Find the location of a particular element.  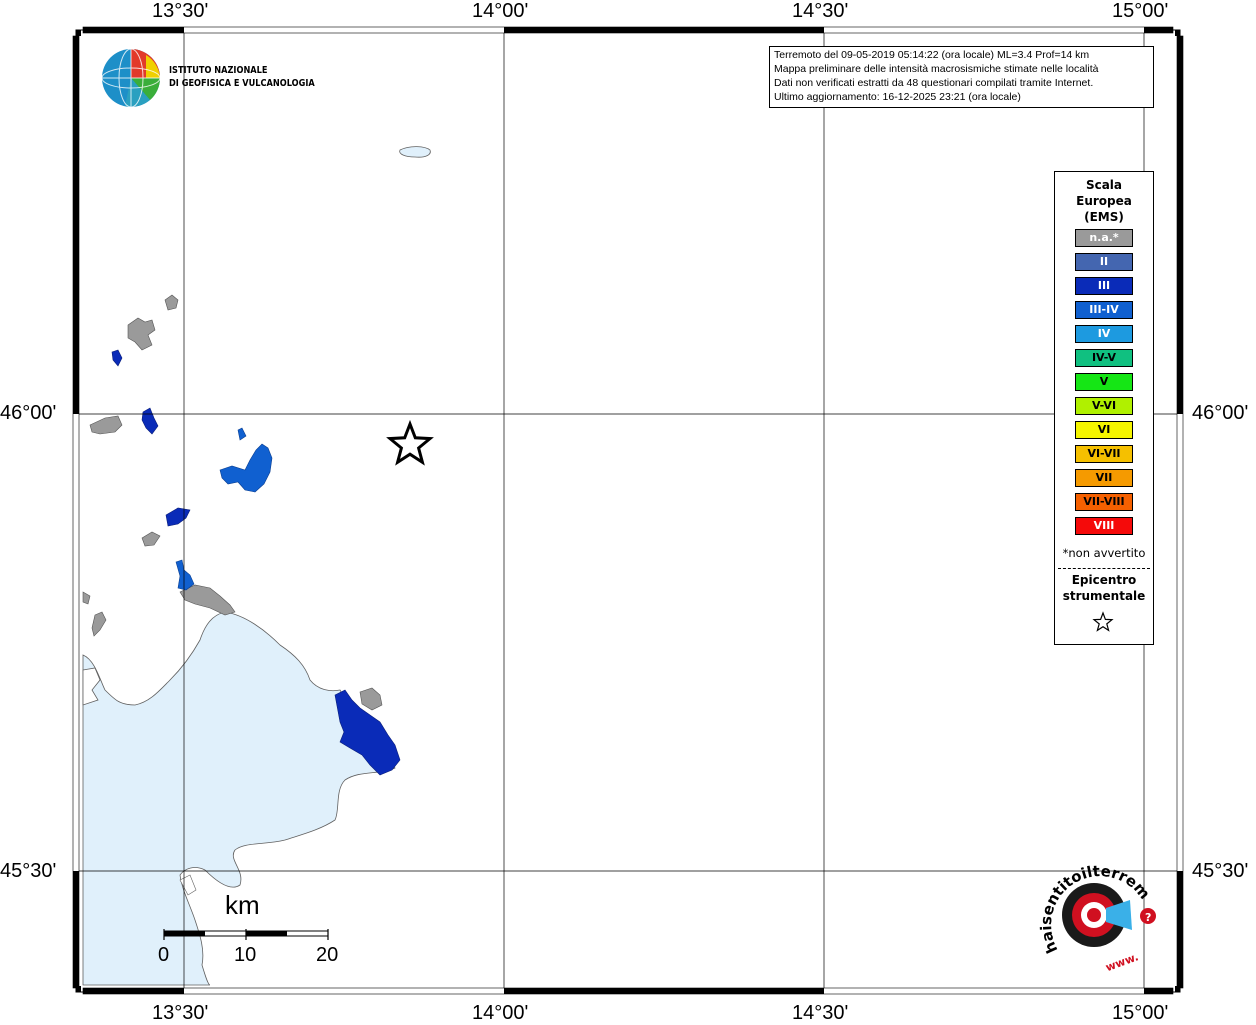

legend-item: III-IV is located at coordinates (1104, 310).